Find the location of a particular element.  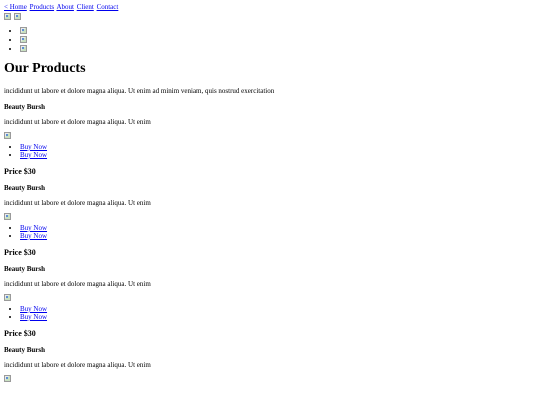

header-images is located at coordinates (270, 17).